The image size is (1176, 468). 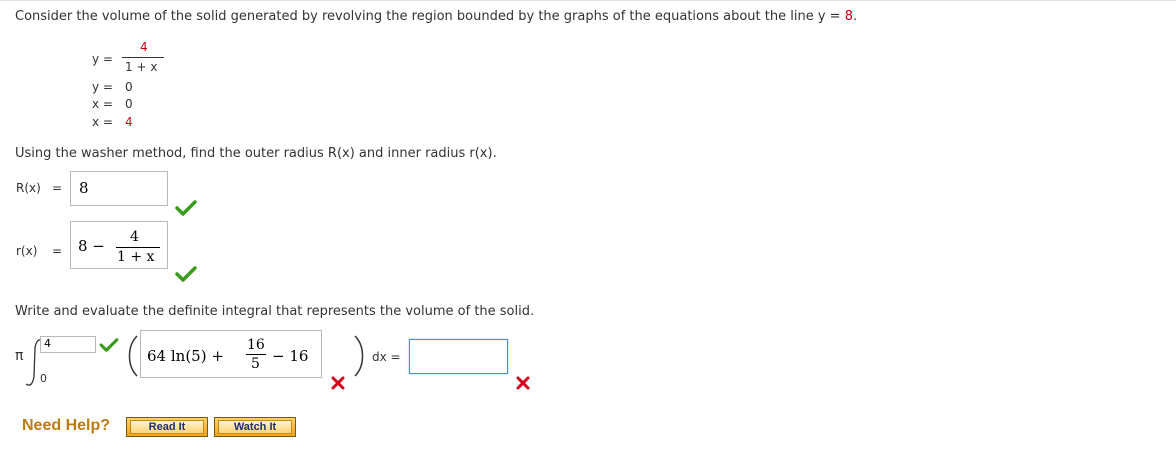 What do you see at coordinates (129, 122) in the screenshot?
I see `eq4-rhs: 4` at bounding box center [129, 122].